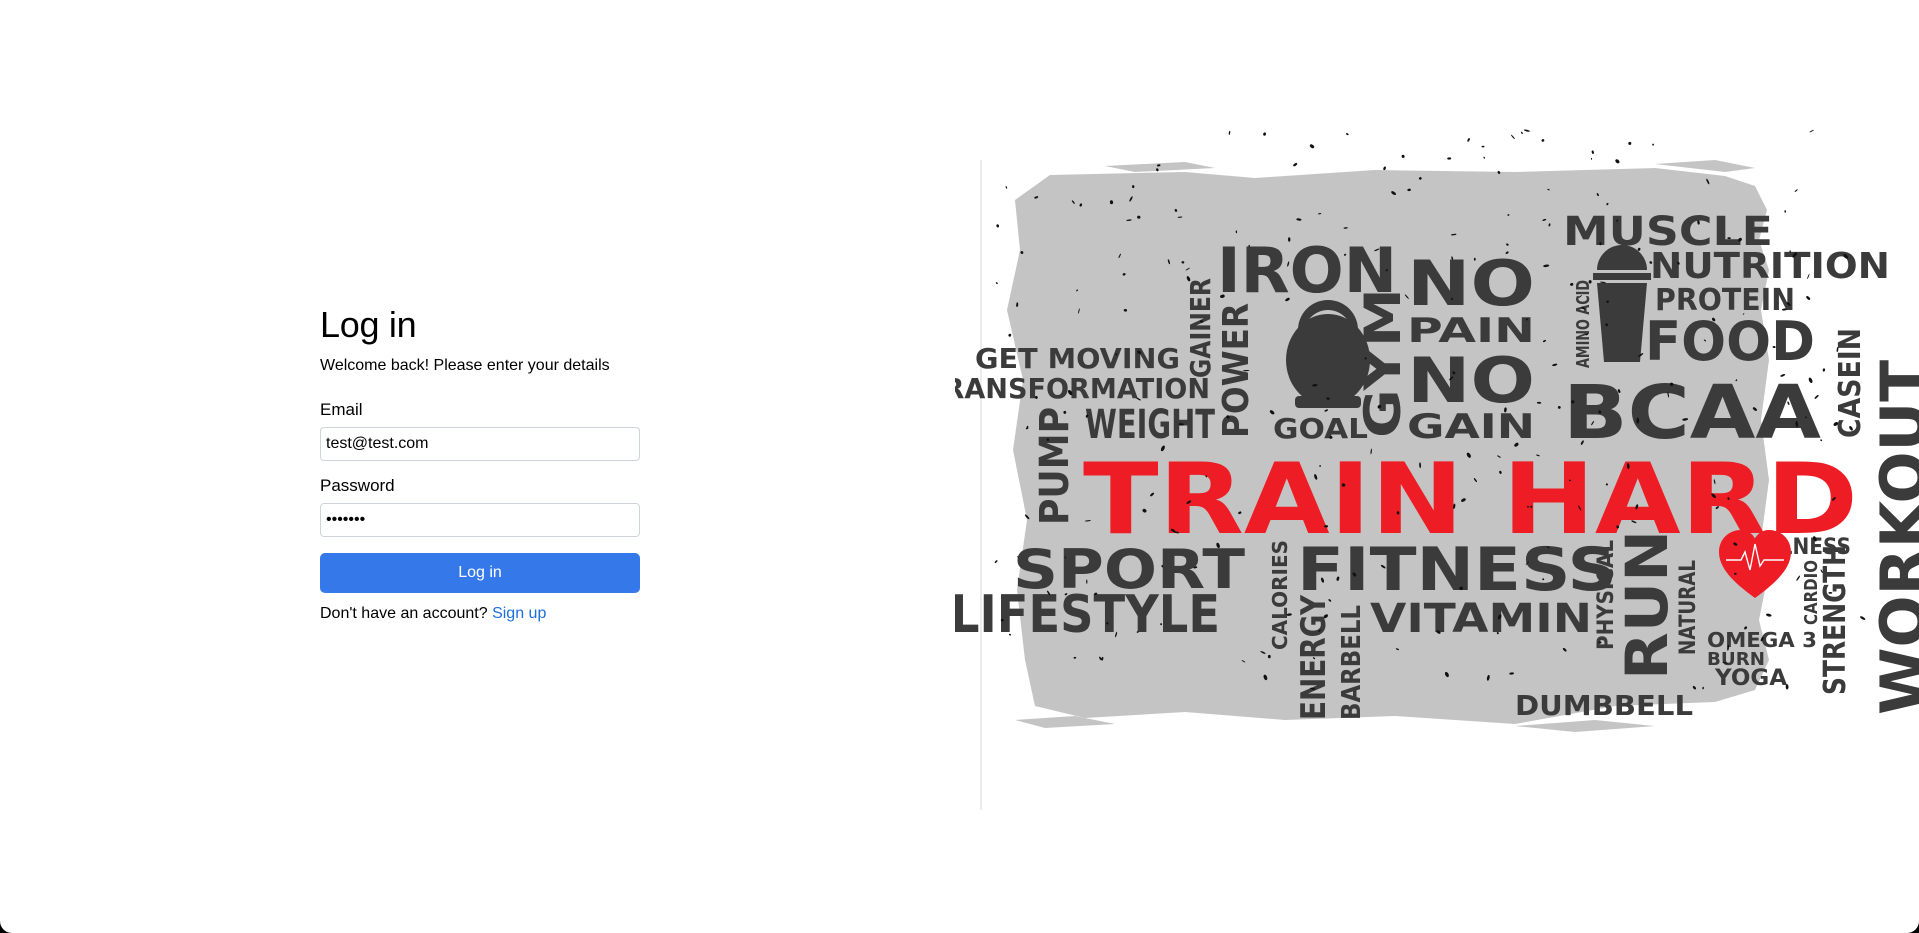  What do you see at coordinates (1200, 328) in the screenshot?
I see `word-gainer: GAINER` at bounding box center [1200, 328].